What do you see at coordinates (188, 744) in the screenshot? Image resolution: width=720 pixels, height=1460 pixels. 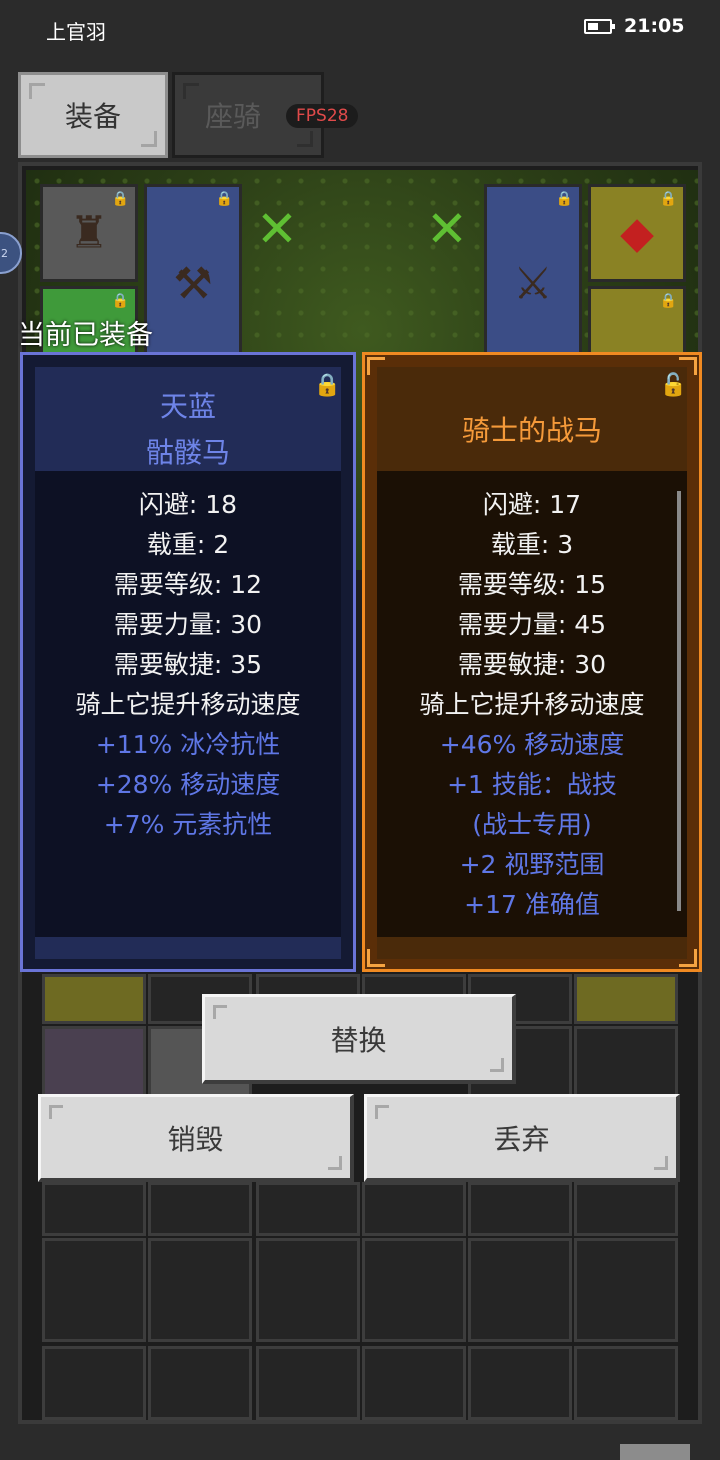 I see `magic-stat-line: +11% 冰冷抗性` at bounding box center [188, 744].